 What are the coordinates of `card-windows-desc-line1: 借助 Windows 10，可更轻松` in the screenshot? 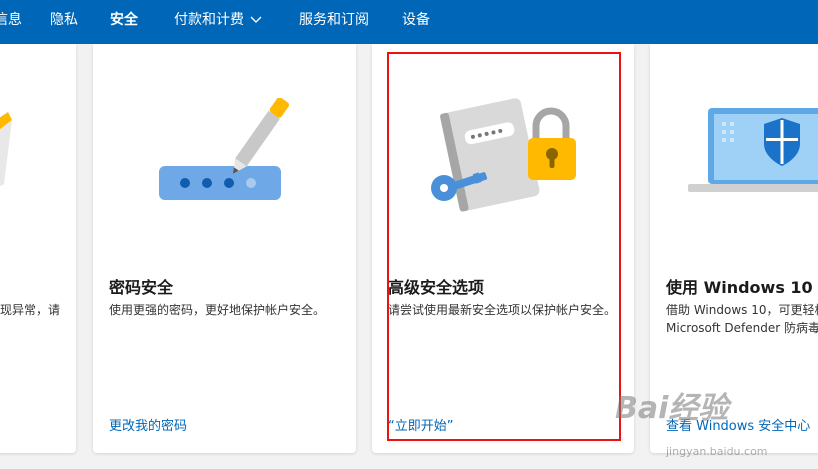 It's located at (742, 310).